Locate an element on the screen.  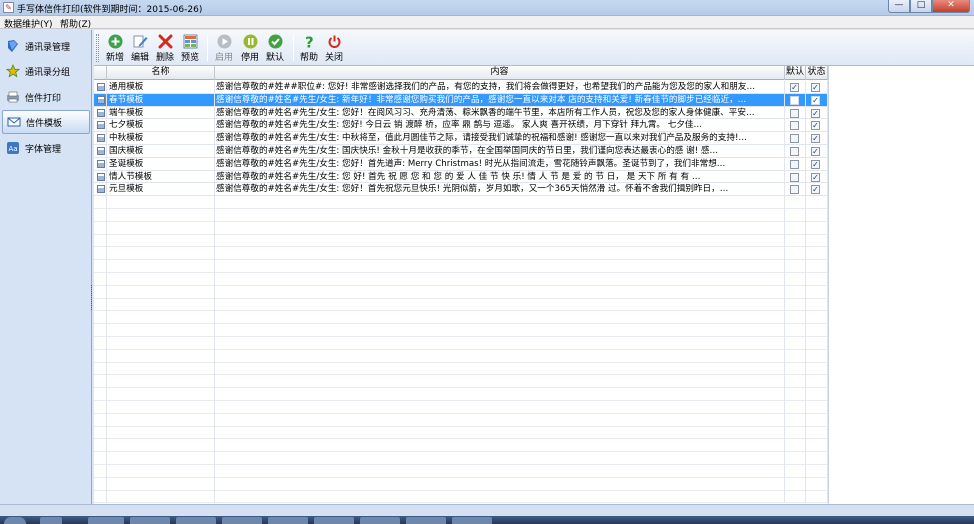
nav-label: 信件模板 is located at coordinates (44, 123).